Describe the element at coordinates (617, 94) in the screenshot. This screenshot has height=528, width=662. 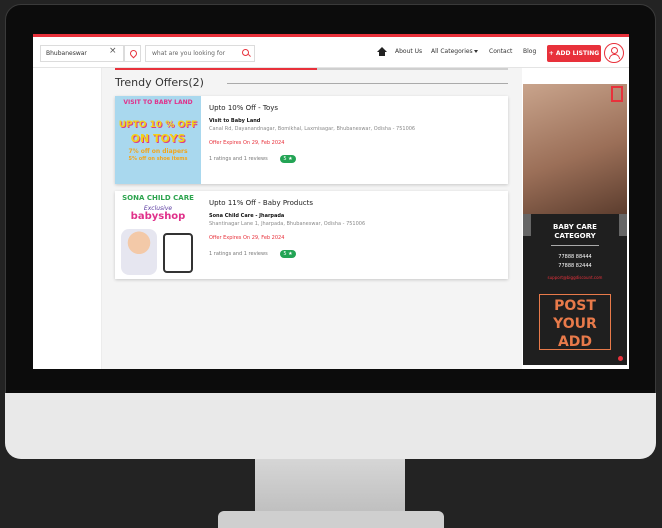
I see `bookmark-icon` at that location.